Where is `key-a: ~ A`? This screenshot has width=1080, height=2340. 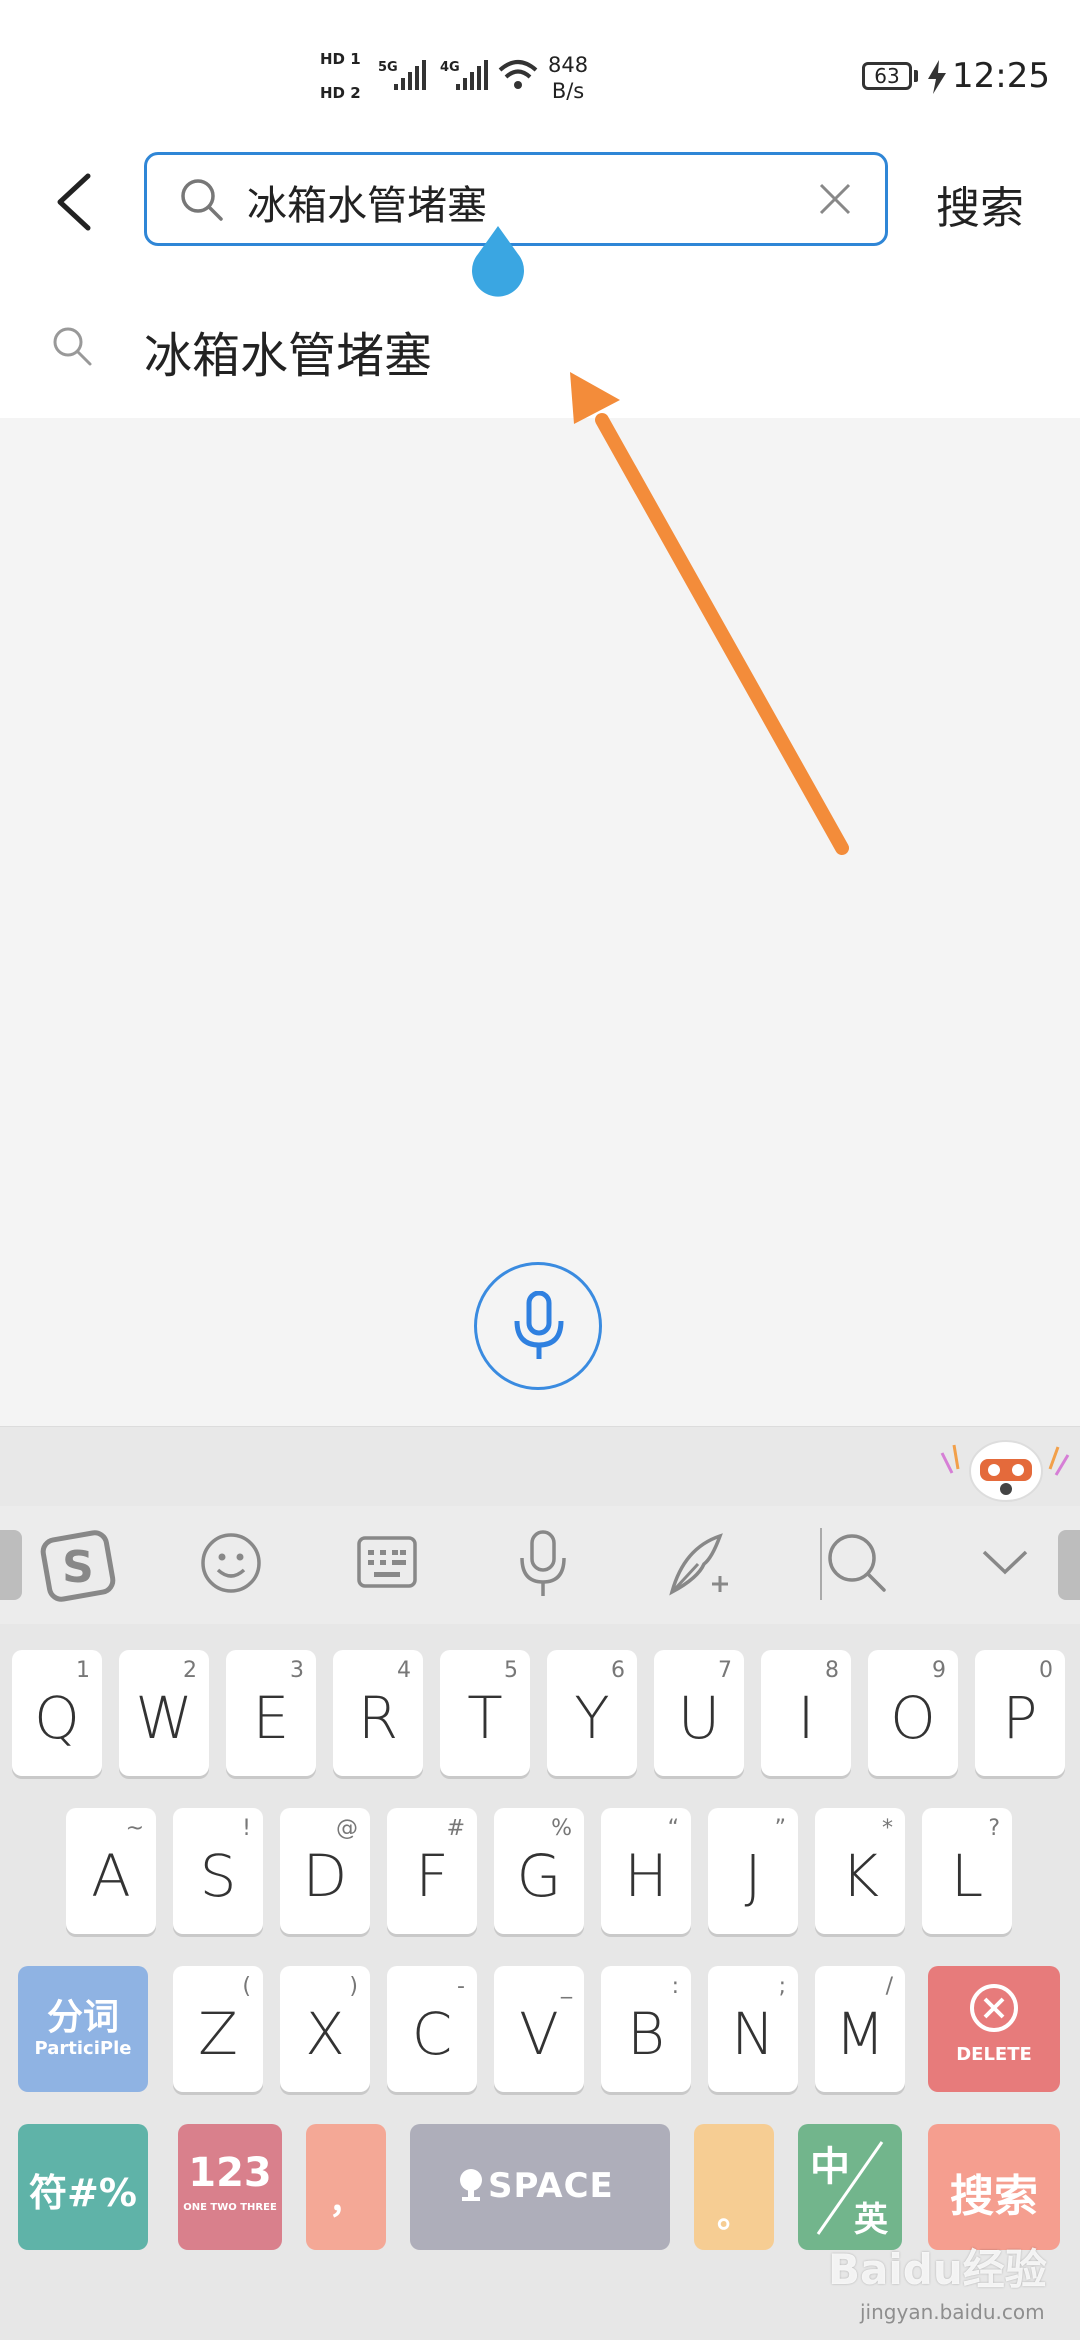 key-a: ~ A is located at coordinates (111, 1871).